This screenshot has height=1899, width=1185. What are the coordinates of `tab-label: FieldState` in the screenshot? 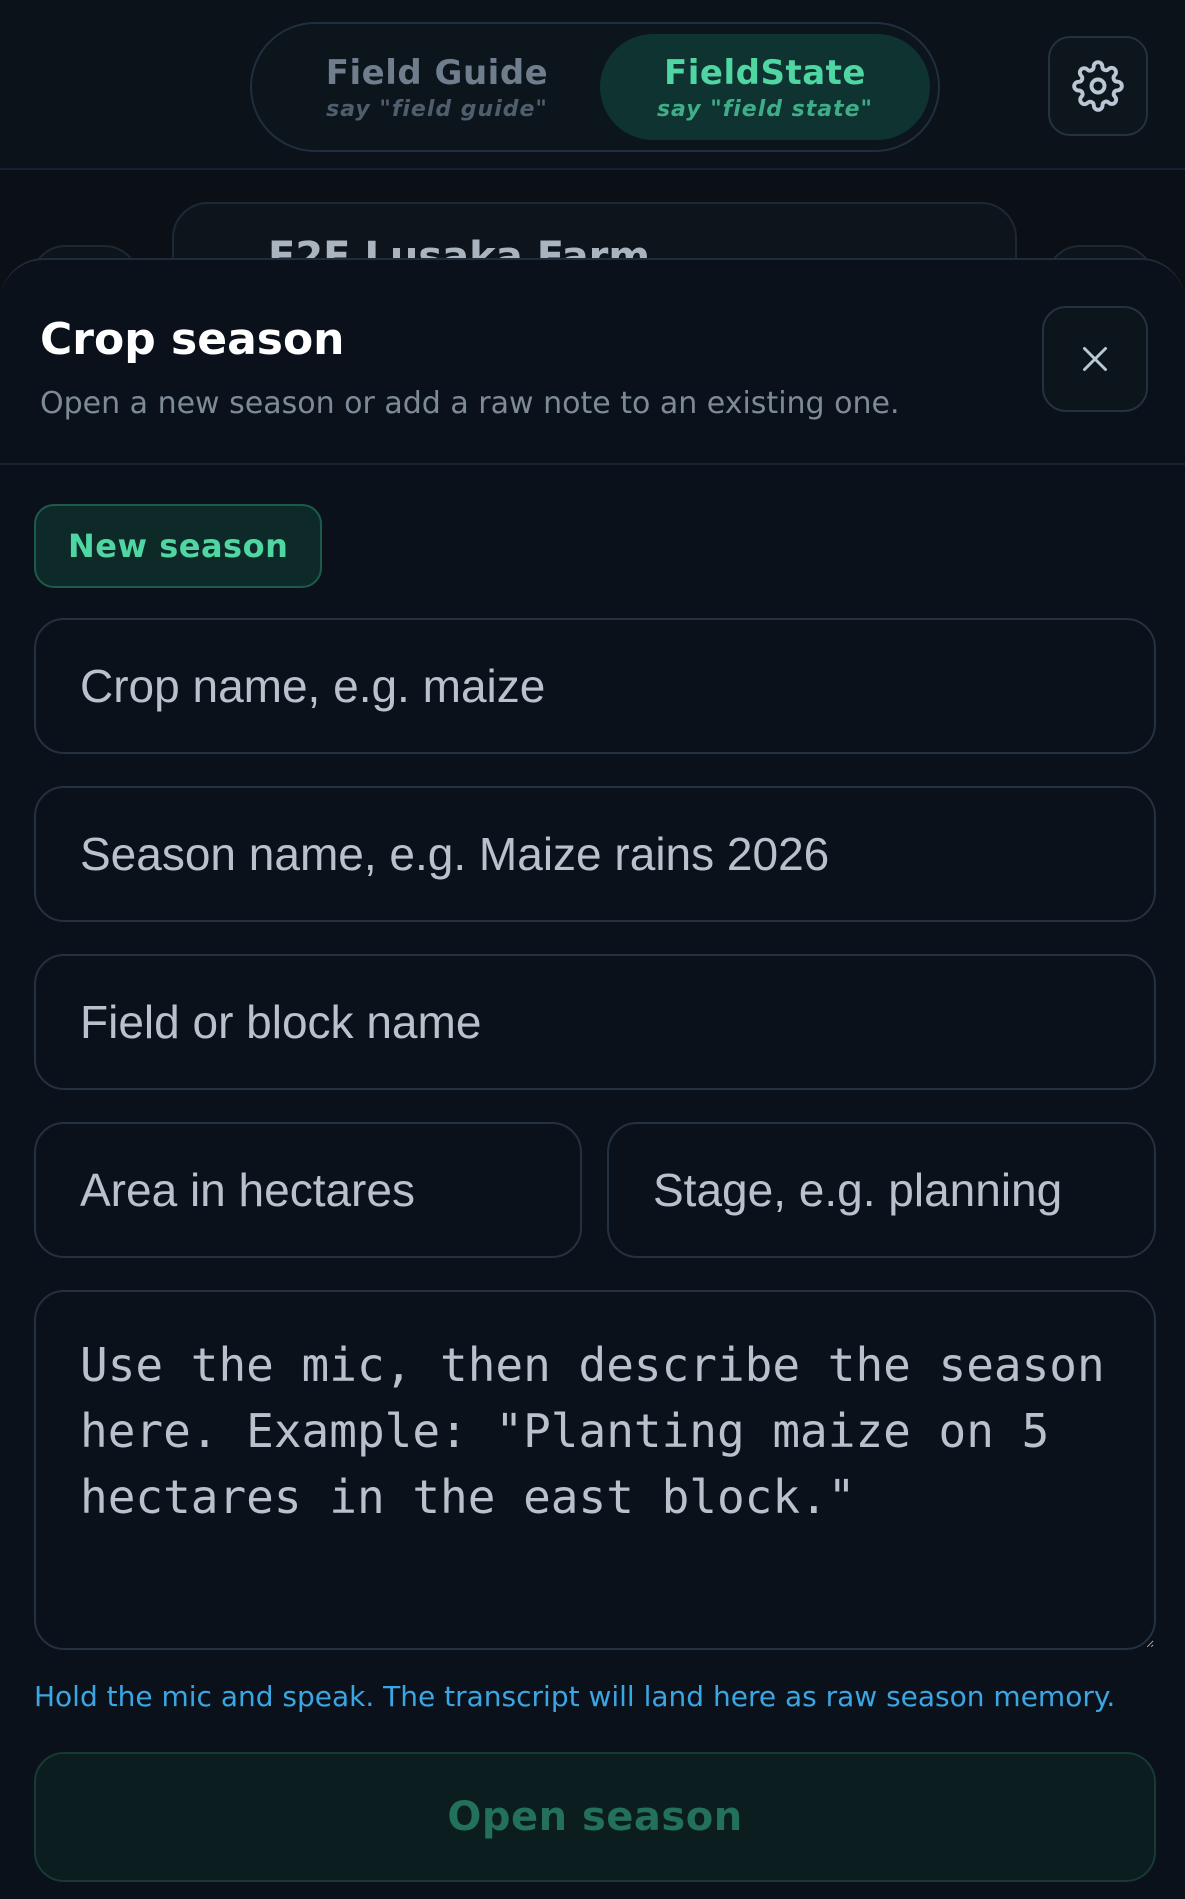 It's located at (765, 72).